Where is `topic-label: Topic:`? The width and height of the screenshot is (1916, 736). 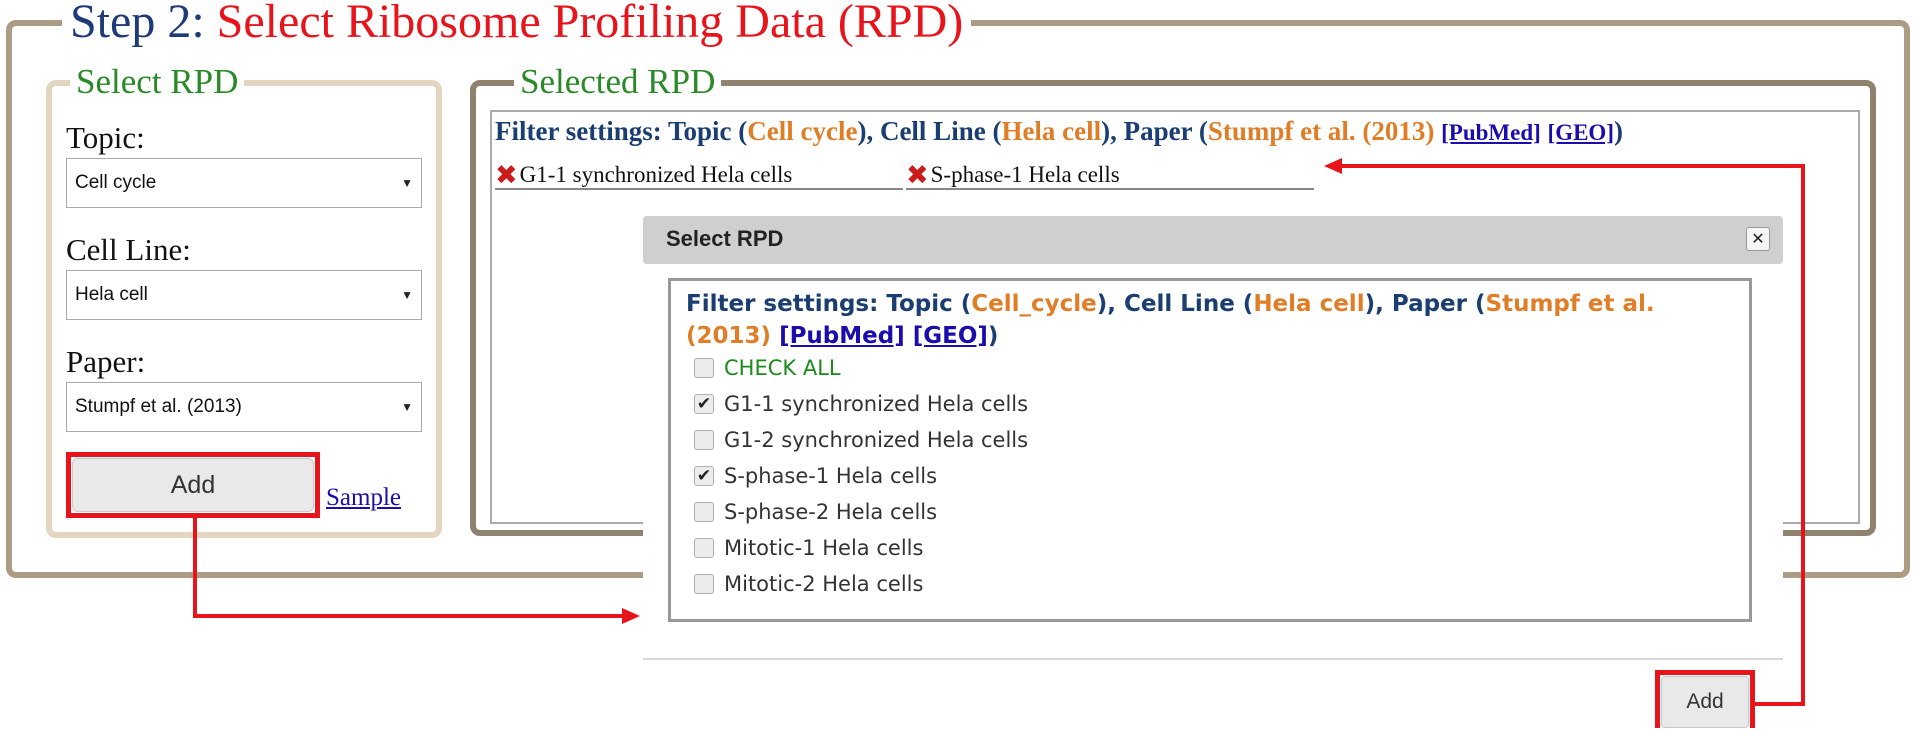
topic-label: Topic: is located at coordinates (105, 137).